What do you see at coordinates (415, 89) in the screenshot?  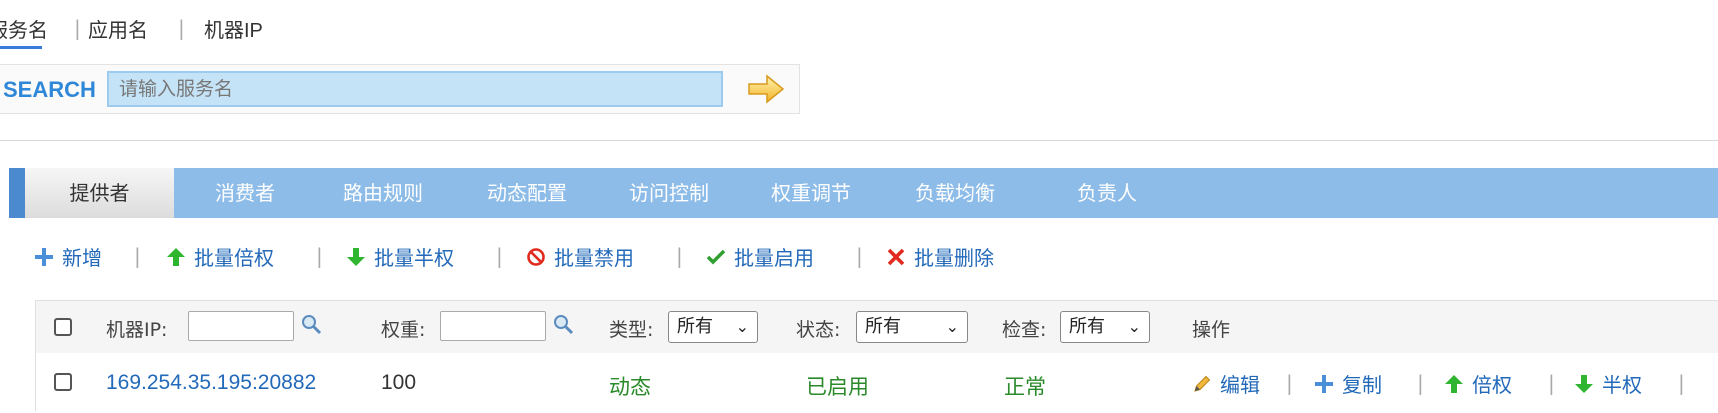 I see `search-input` at bounding box center [415, 89].